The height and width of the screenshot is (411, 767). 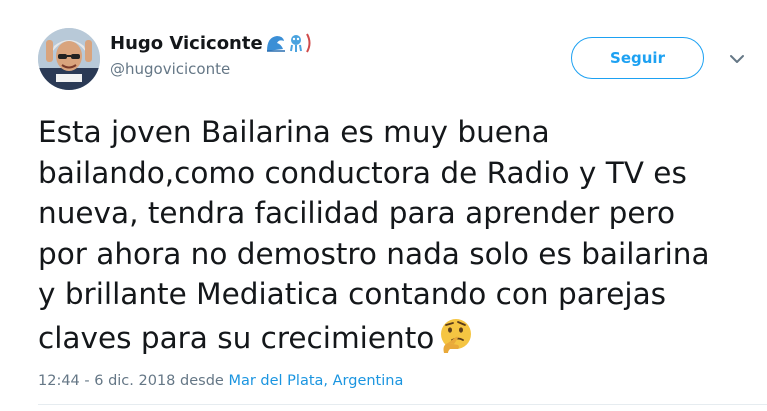 What do you see at coordinates (315, 381) in the screenshot?
I see `location-link: Mar del Plata, Argentina` at bounding box center [315, 381].